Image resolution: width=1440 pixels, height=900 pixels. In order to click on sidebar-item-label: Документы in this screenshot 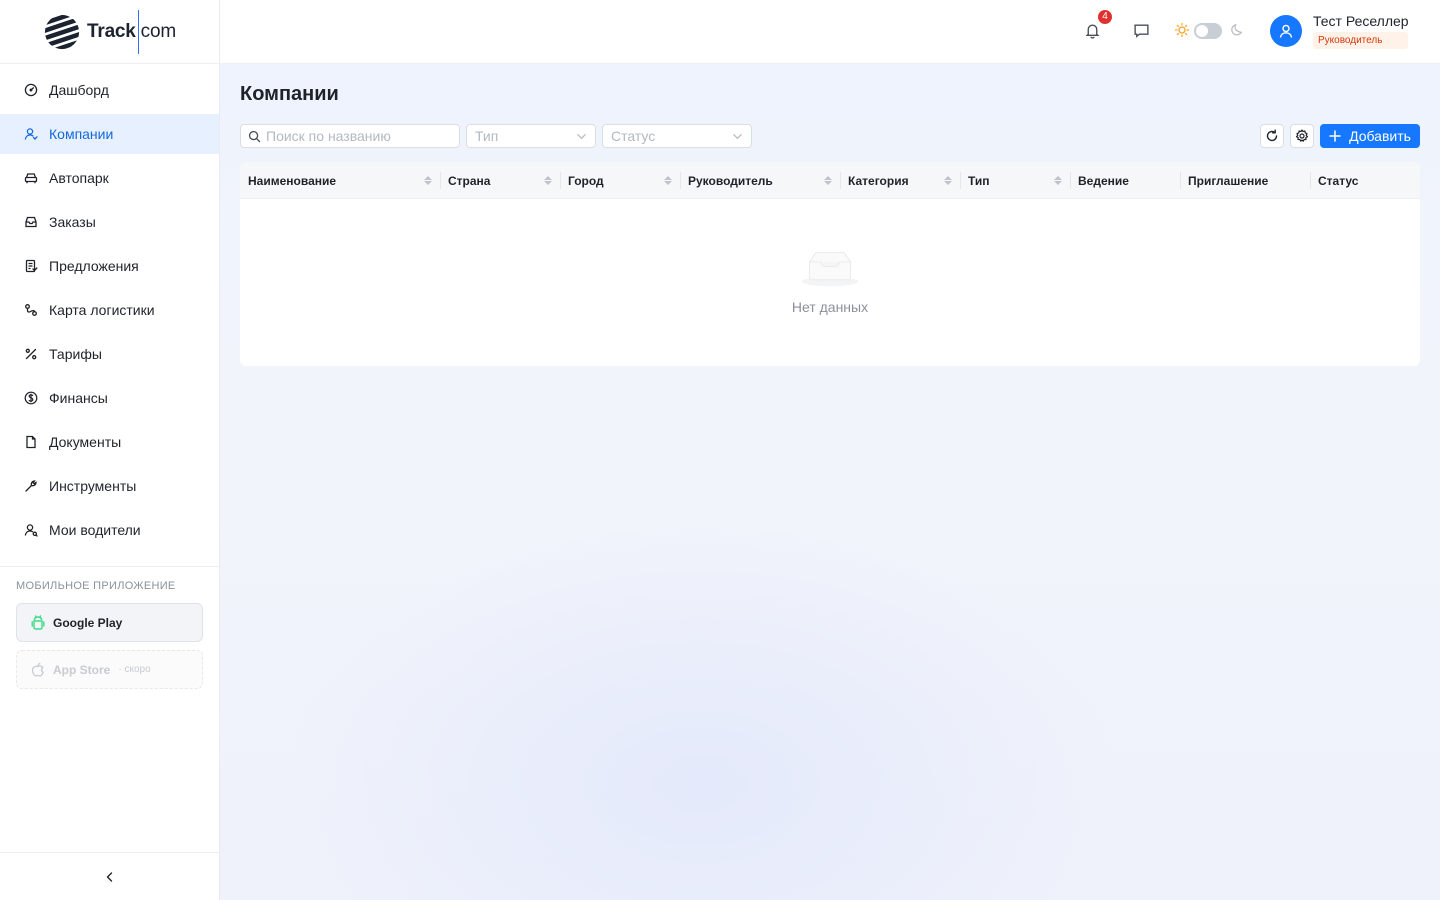, I will do `click(85, 442)`.